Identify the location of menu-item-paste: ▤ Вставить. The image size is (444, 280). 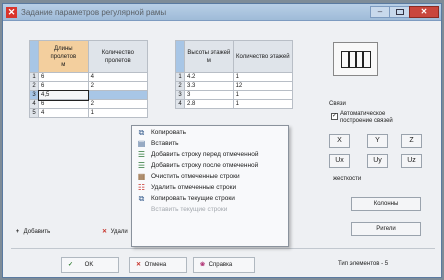
(210, 143).